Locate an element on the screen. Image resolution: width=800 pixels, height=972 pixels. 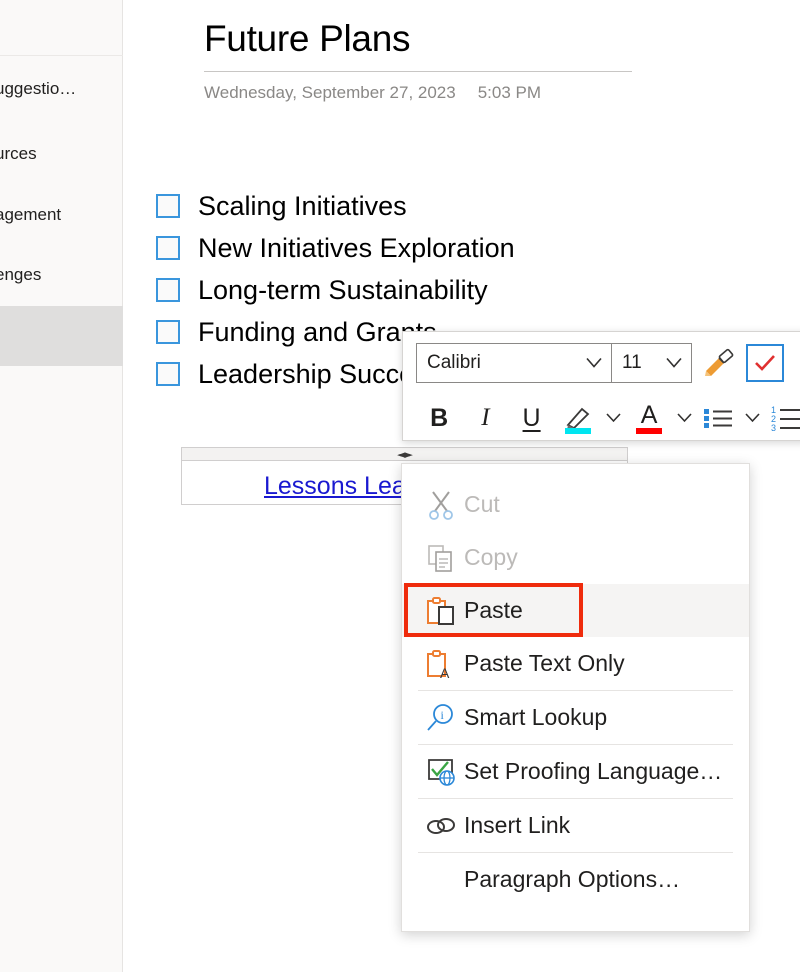
check-mark-icon is located at coordinates (765, 363).